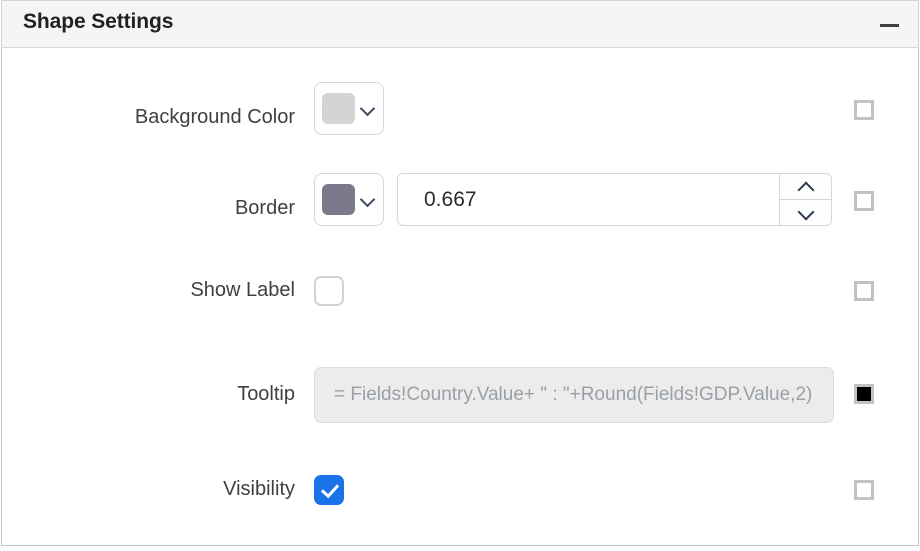 Image resolution: width=920 pixels, height=551 pixels. What do you see at coordinates (864, 201) in the screenshot?
I see `border-expression-checkbox` at bounding box center [864, 201].